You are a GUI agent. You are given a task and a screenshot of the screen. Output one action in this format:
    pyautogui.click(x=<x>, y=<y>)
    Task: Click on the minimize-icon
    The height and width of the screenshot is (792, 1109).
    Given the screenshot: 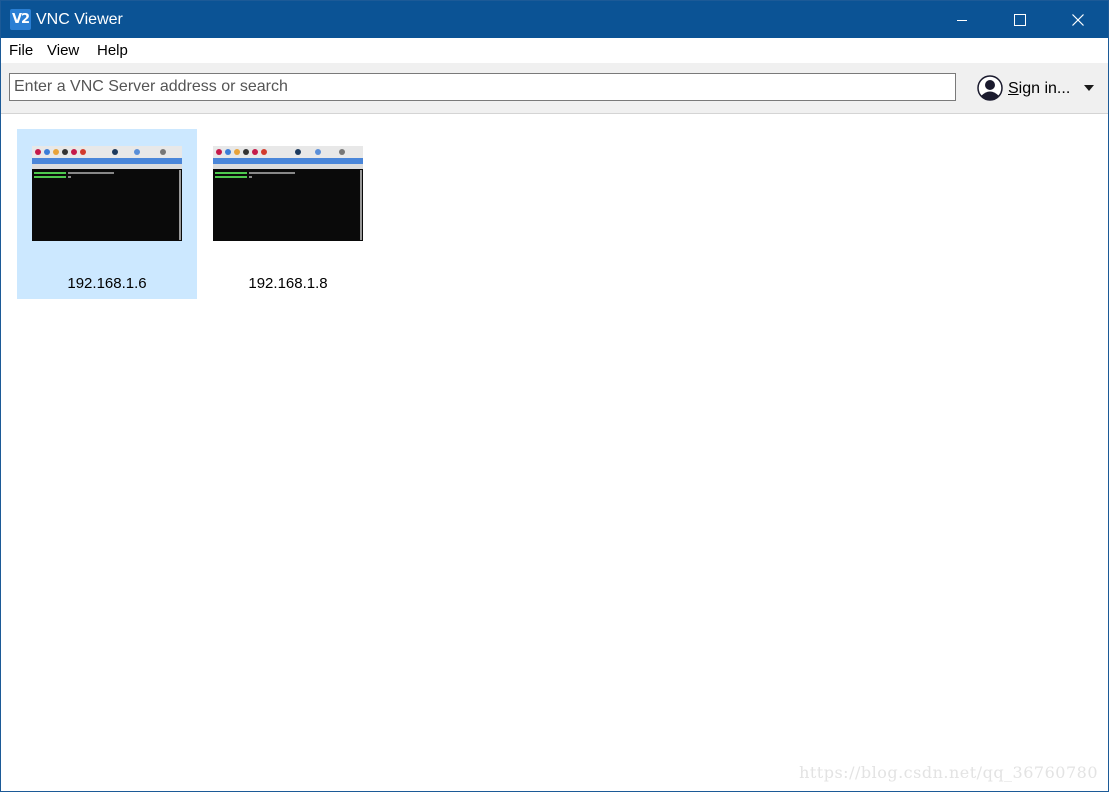 What is the action you would take?
    pyautogui.click(x=962, y=20)
    